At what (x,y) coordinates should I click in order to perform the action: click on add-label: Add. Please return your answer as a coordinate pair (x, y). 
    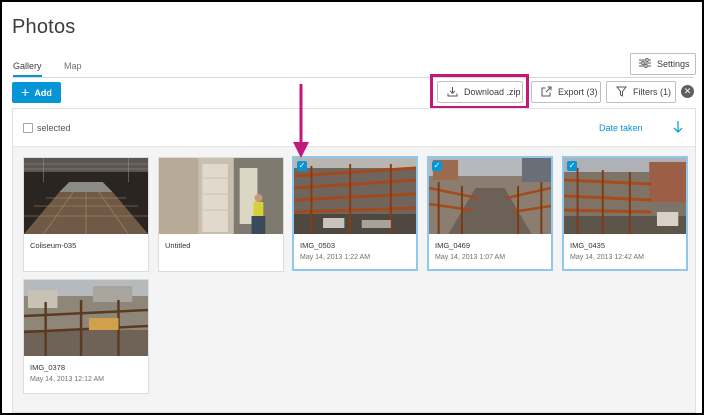
    Looking at the image, I should click on (43, 92).